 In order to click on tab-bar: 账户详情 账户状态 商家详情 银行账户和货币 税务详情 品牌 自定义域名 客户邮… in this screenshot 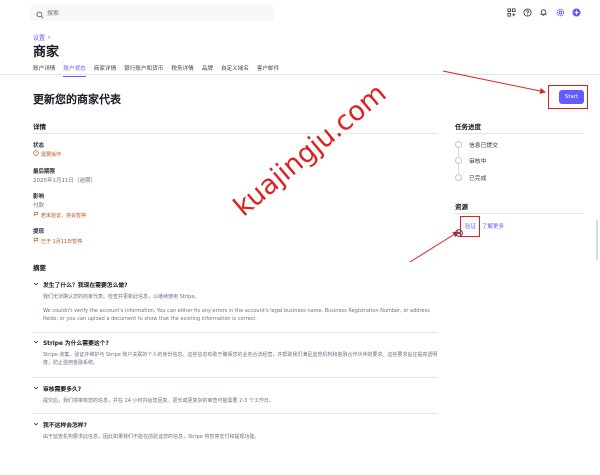, I will do `click(160, 70)`.